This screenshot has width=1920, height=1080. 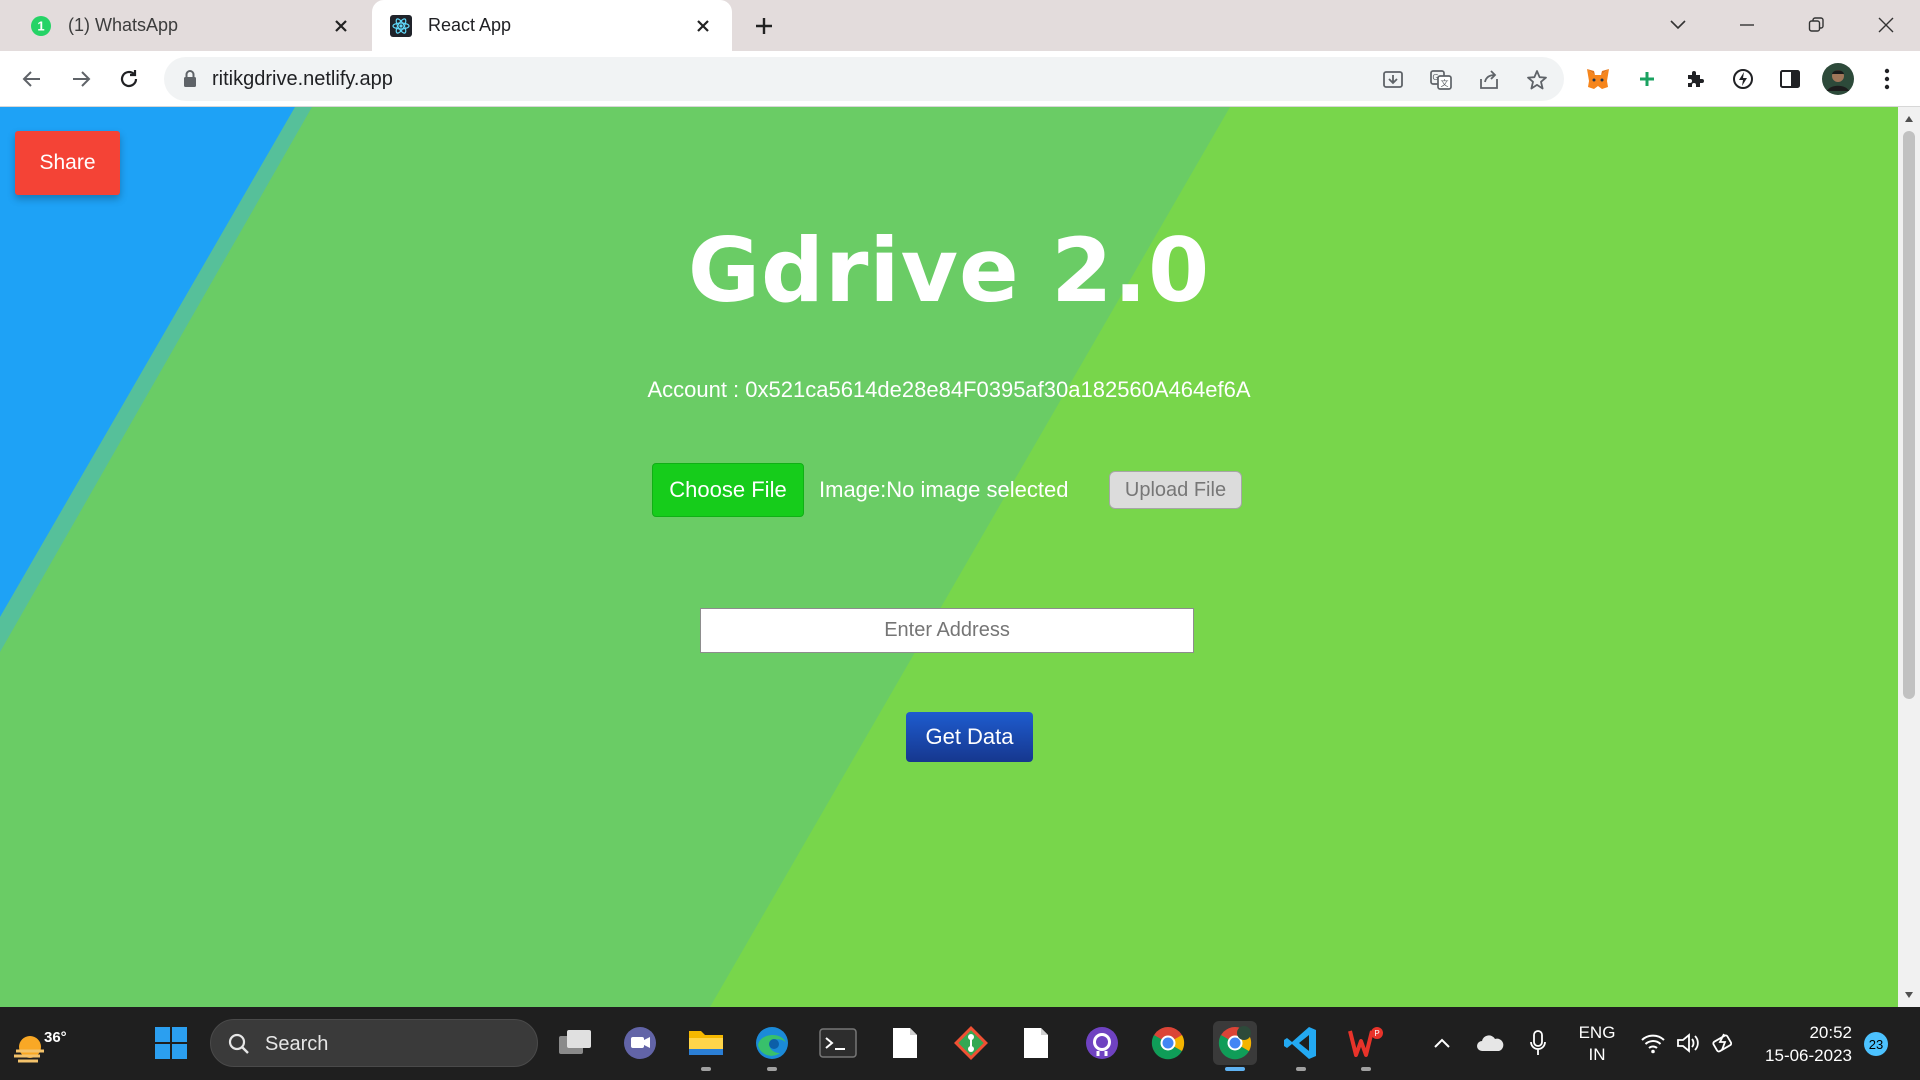 I want to click on svg-text: 1, so click(x=40, y=25).